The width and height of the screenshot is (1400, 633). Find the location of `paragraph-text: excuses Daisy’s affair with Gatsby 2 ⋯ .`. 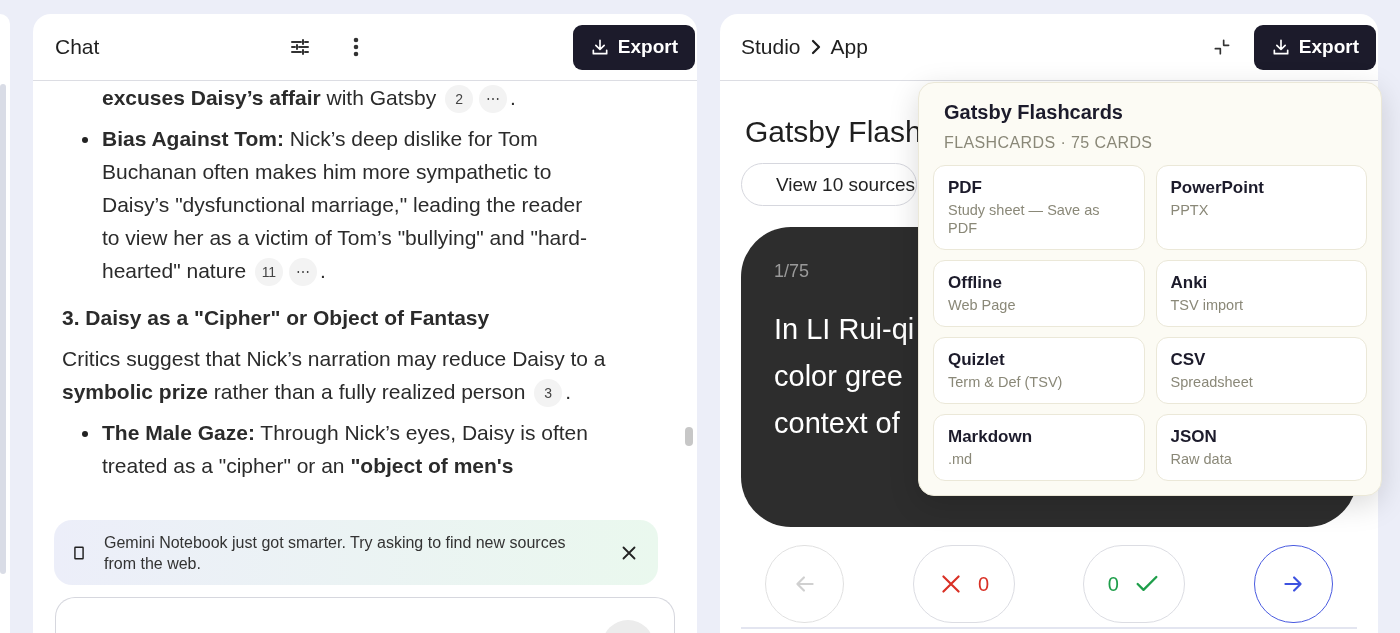

paragraph-text: excuses Daisy’s affair with Gatsby 2 ⋯ . is located at coordinates (347, 97).